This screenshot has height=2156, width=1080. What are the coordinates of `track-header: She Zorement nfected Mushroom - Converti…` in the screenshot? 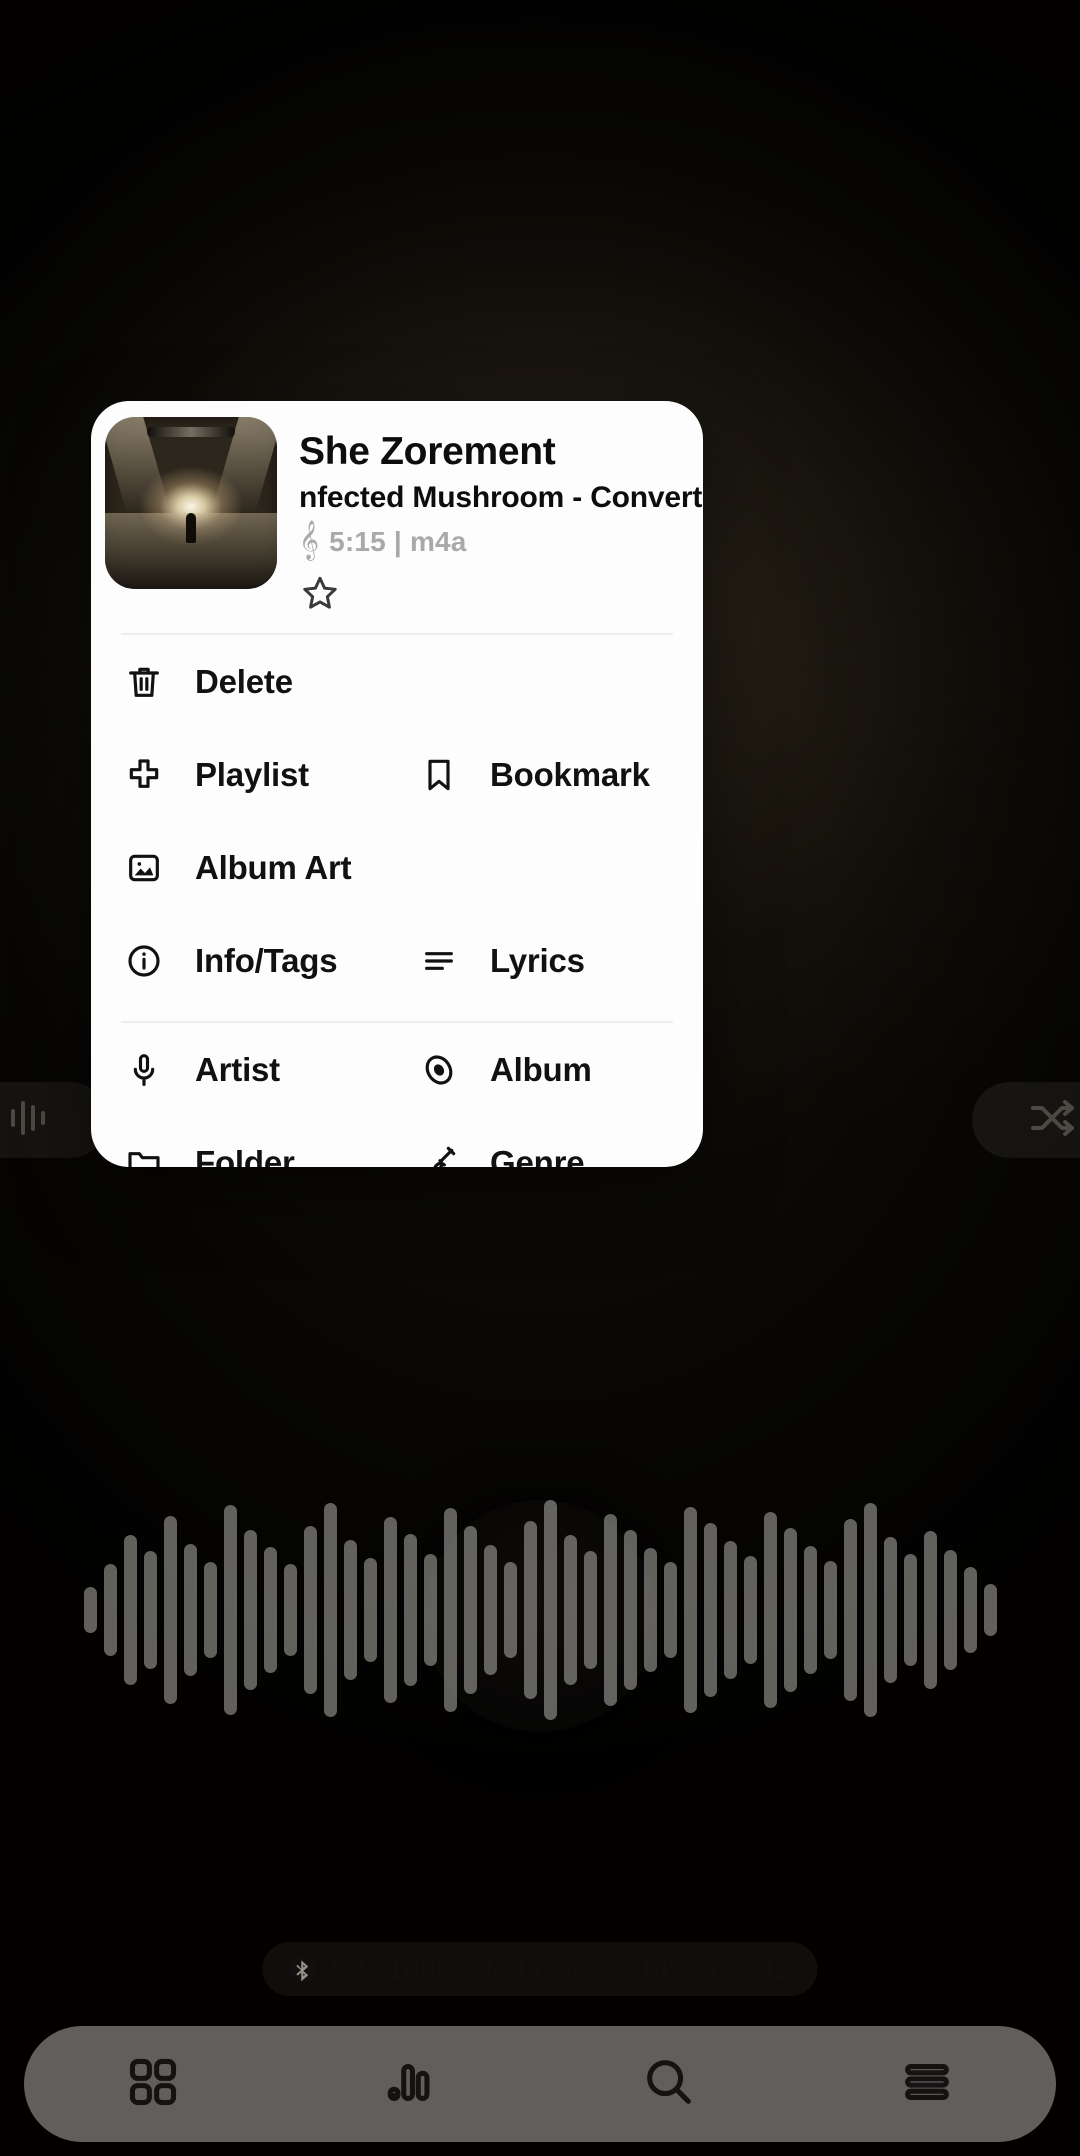 It's located at (397, 510).